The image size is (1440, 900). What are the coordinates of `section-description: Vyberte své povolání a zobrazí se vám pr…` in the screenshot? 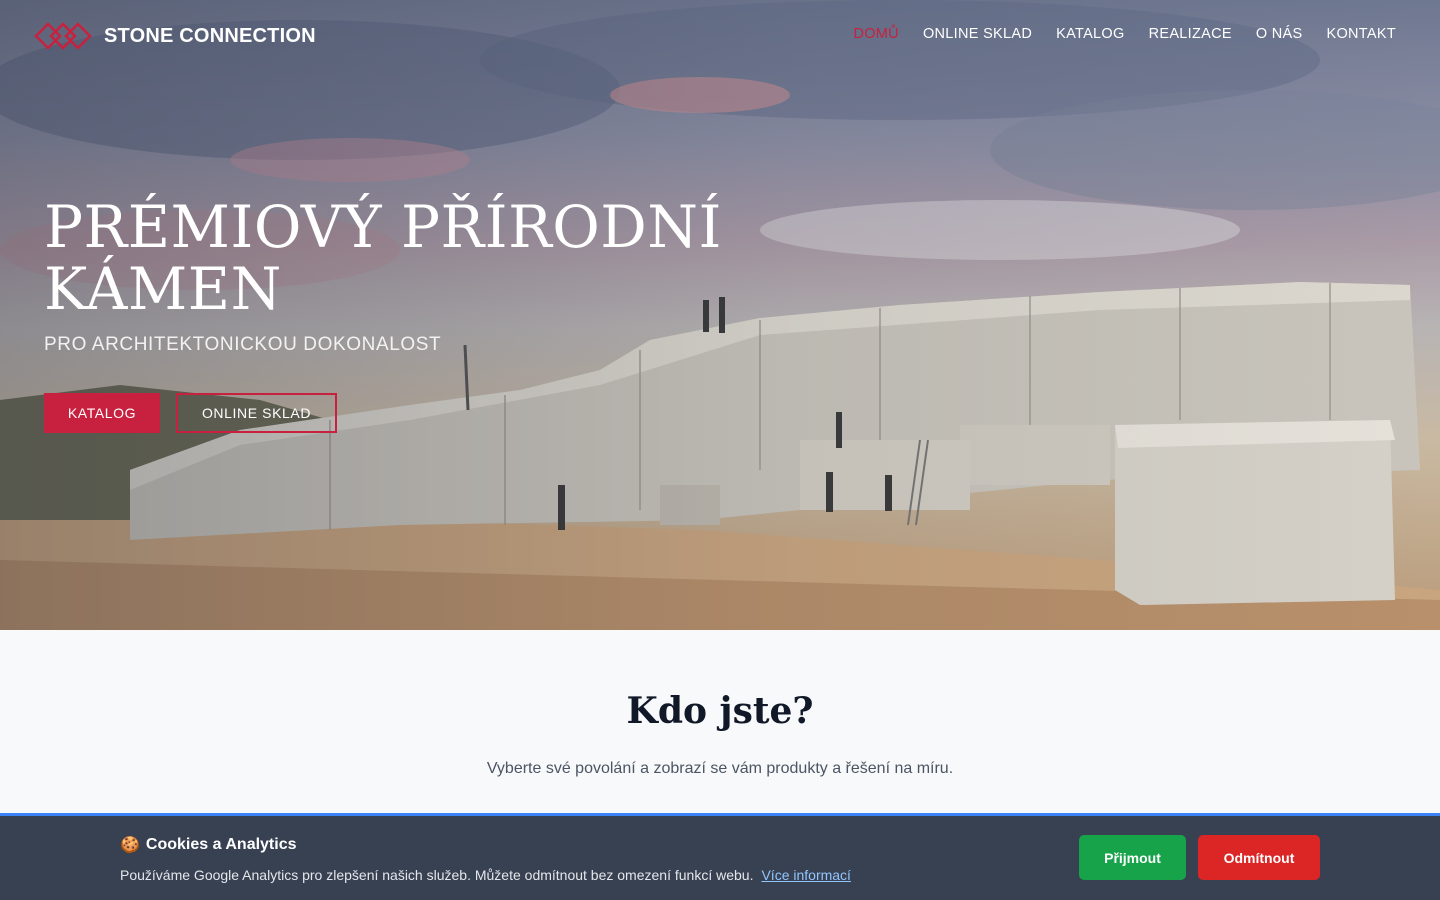 It's located at (720, 768).